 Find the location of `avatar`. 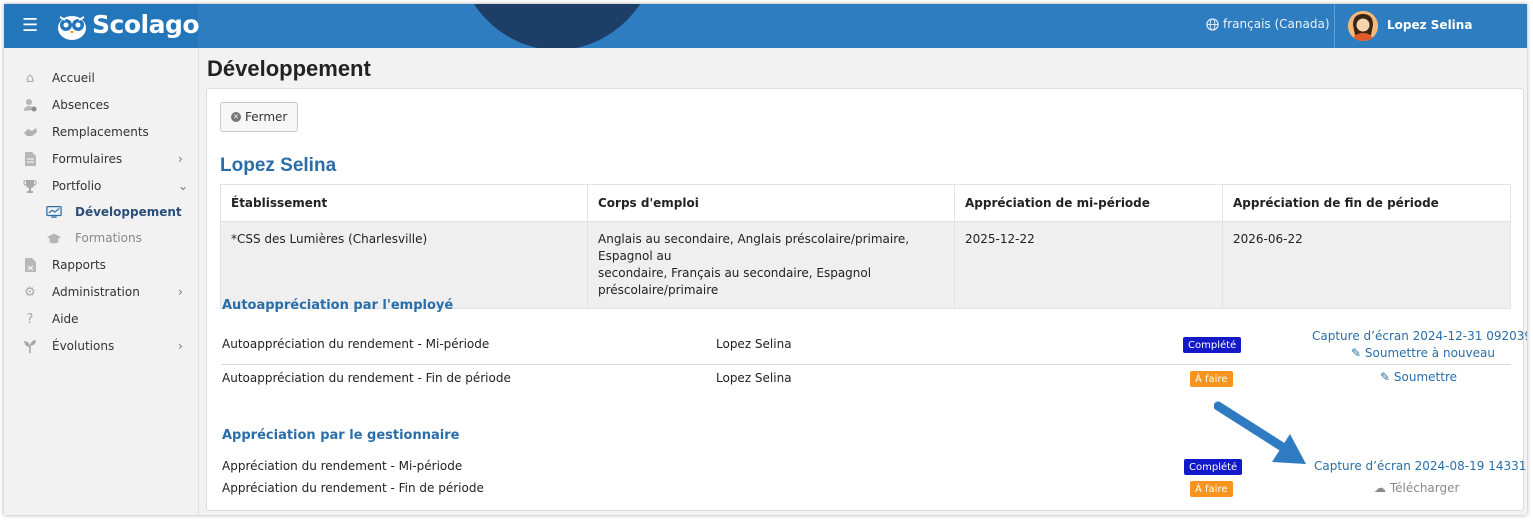

avatar is located at coordinates (1363, 26).